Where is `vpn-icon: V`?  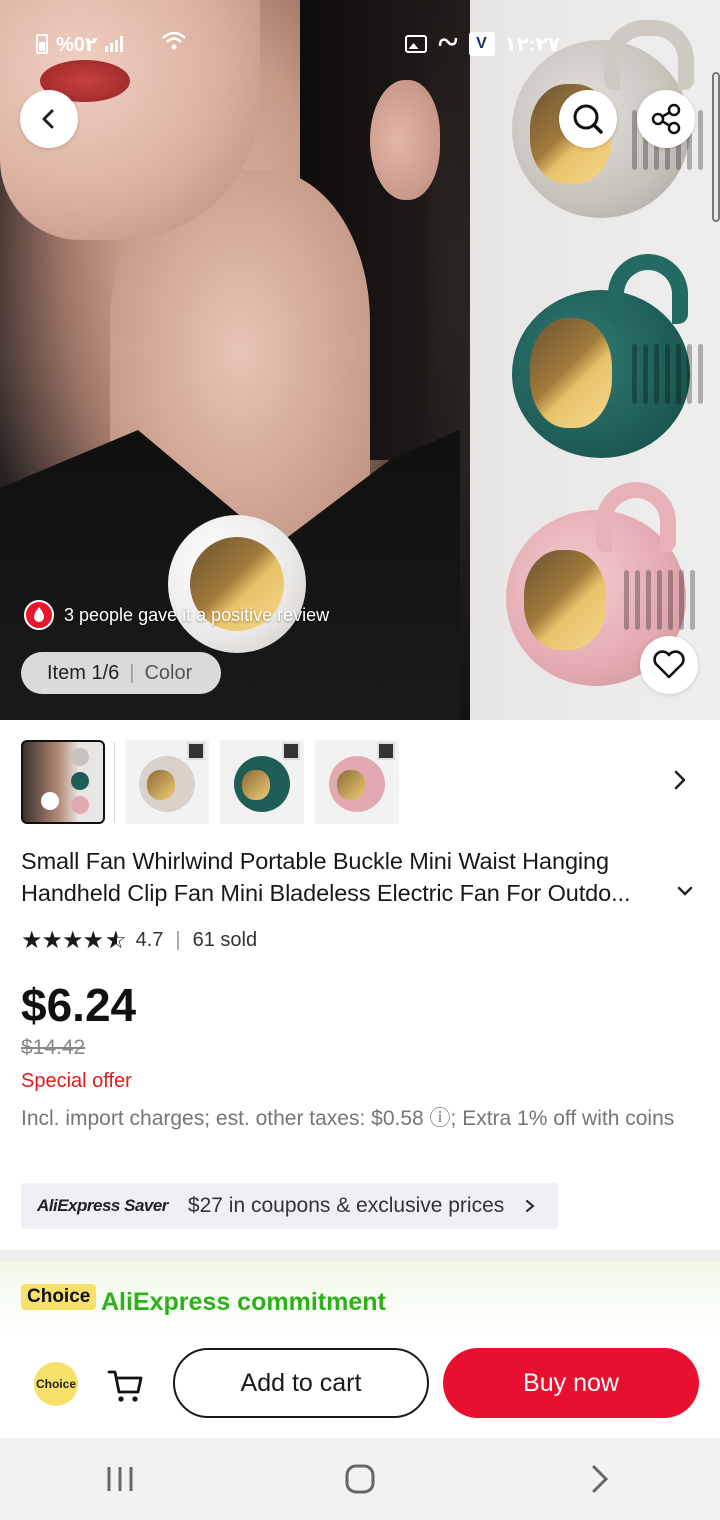 vpn-icon: V is located at coordinates (481, 44).